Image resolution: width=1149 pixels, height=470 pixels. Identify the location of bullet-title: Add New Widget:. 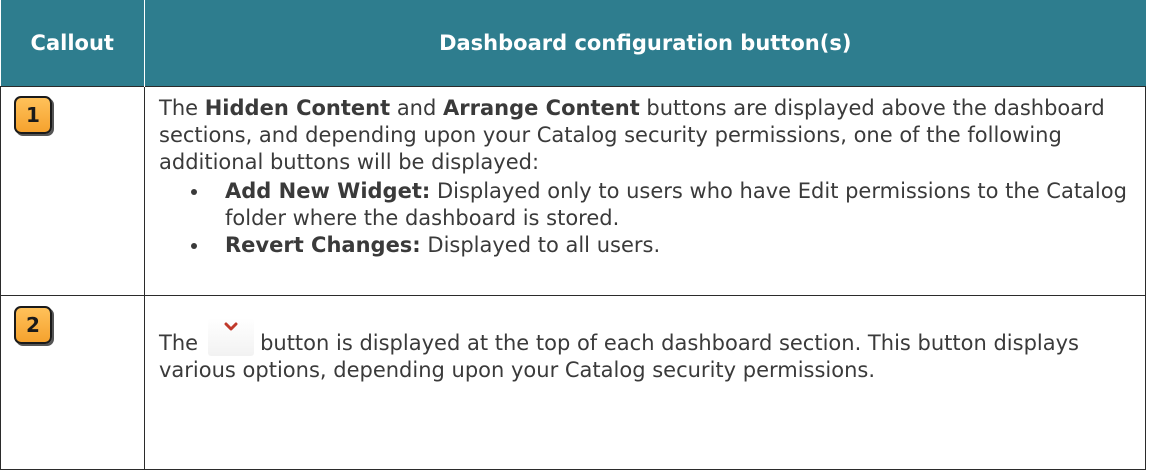
(328, 191).